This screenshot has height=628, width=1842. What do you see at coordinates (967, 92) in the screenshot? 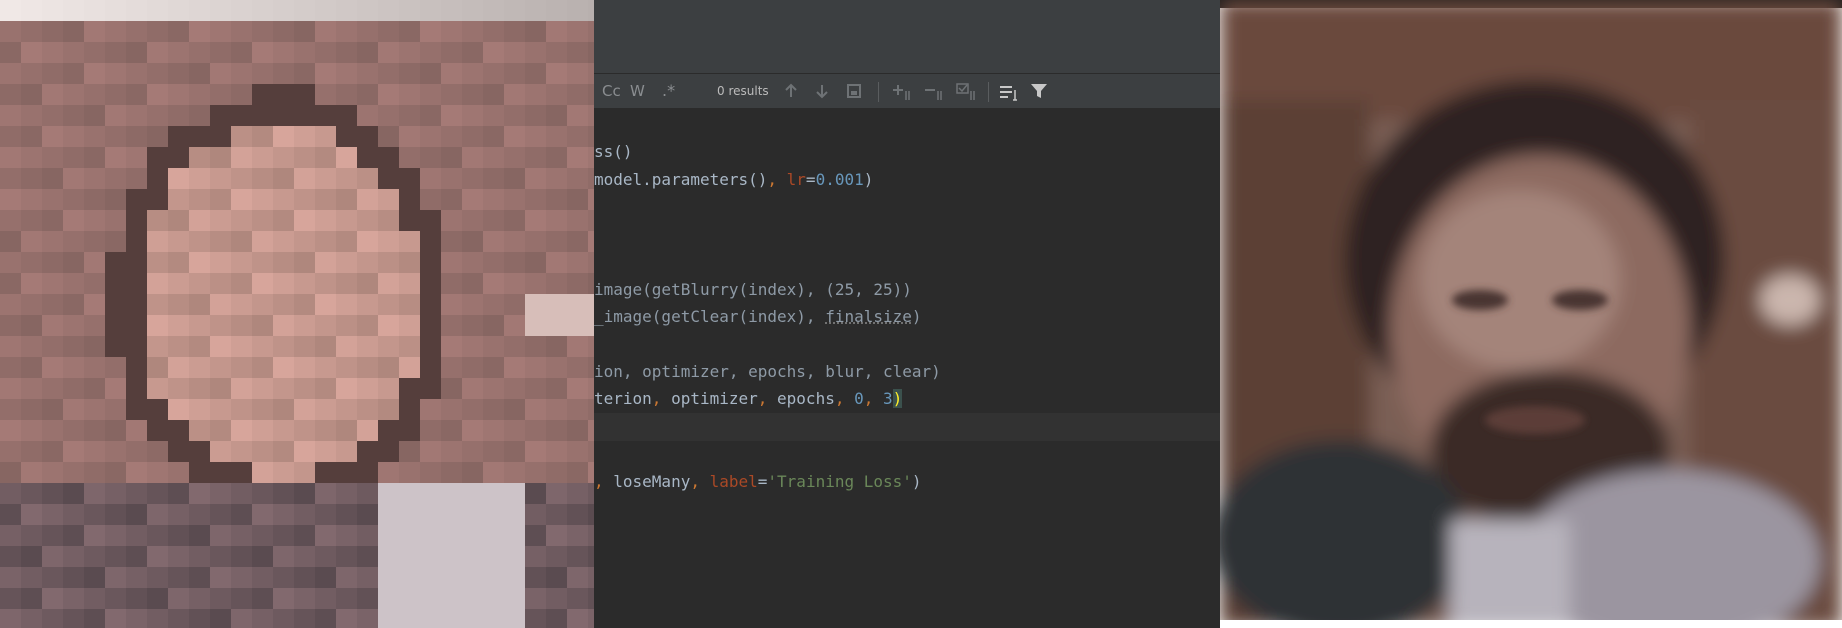
I see `select-occurrences-icon` at bounding box center [967, 92].